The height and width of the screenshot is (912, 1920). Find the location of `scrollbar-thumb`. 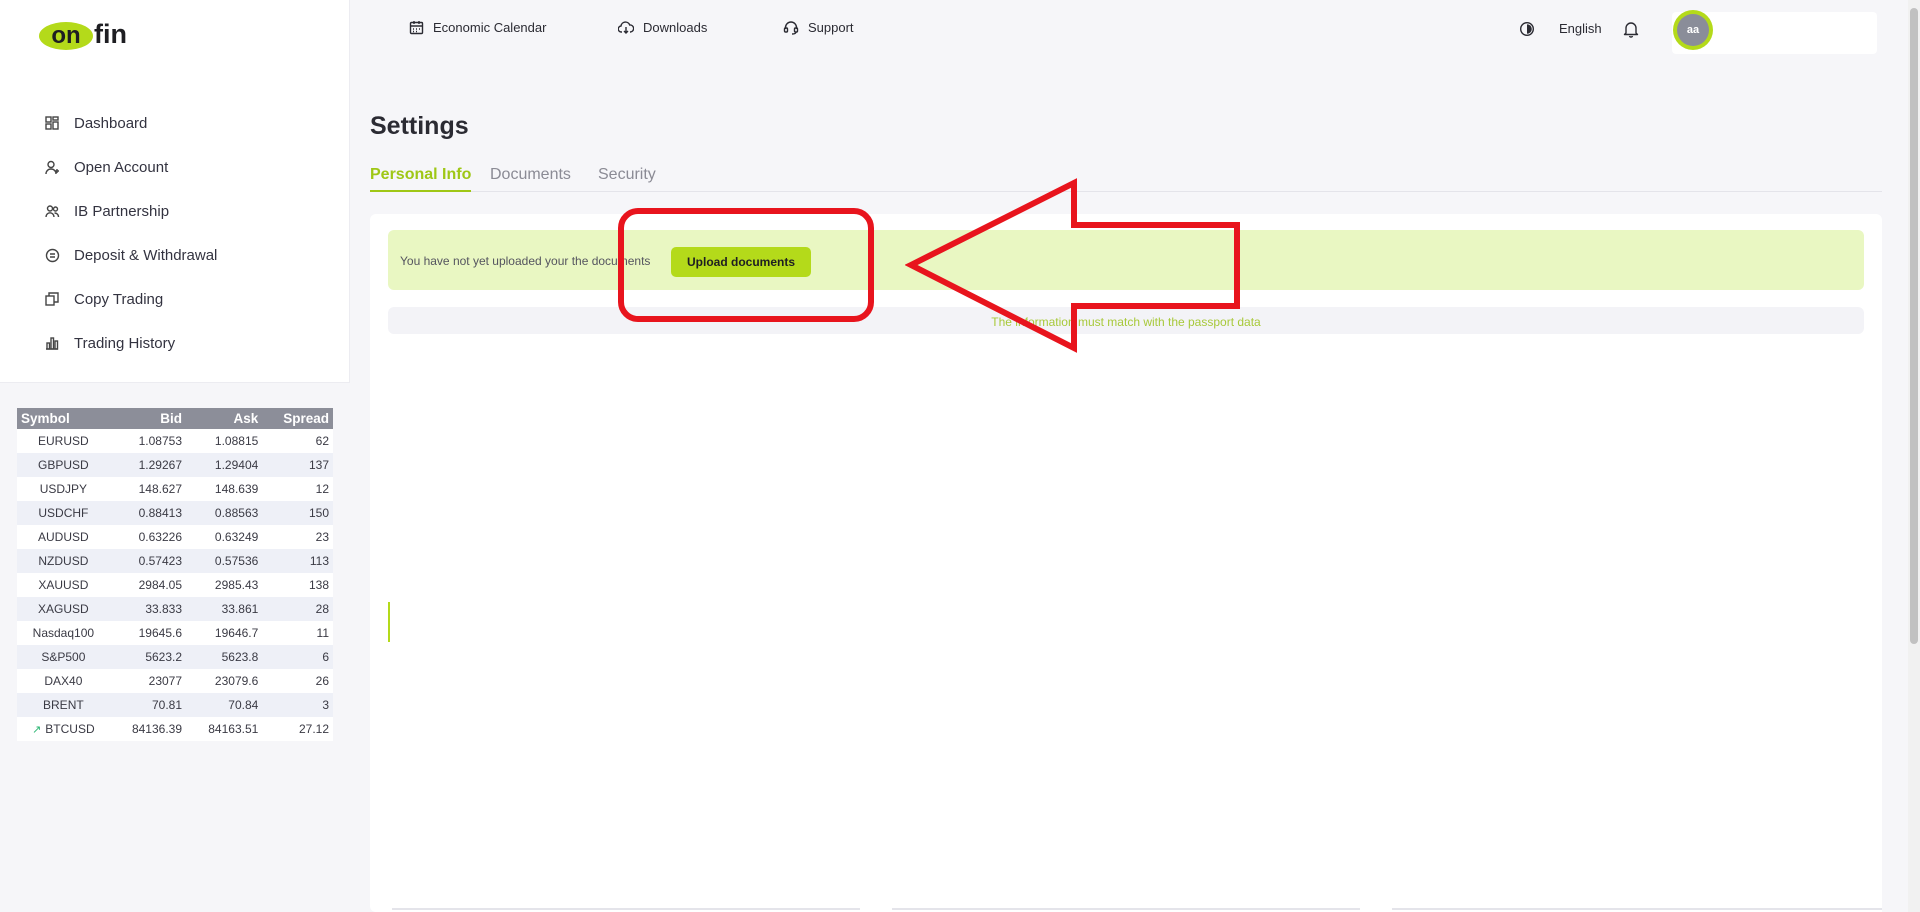

scrollbar-thumb is located at coordinates (1914, 326).